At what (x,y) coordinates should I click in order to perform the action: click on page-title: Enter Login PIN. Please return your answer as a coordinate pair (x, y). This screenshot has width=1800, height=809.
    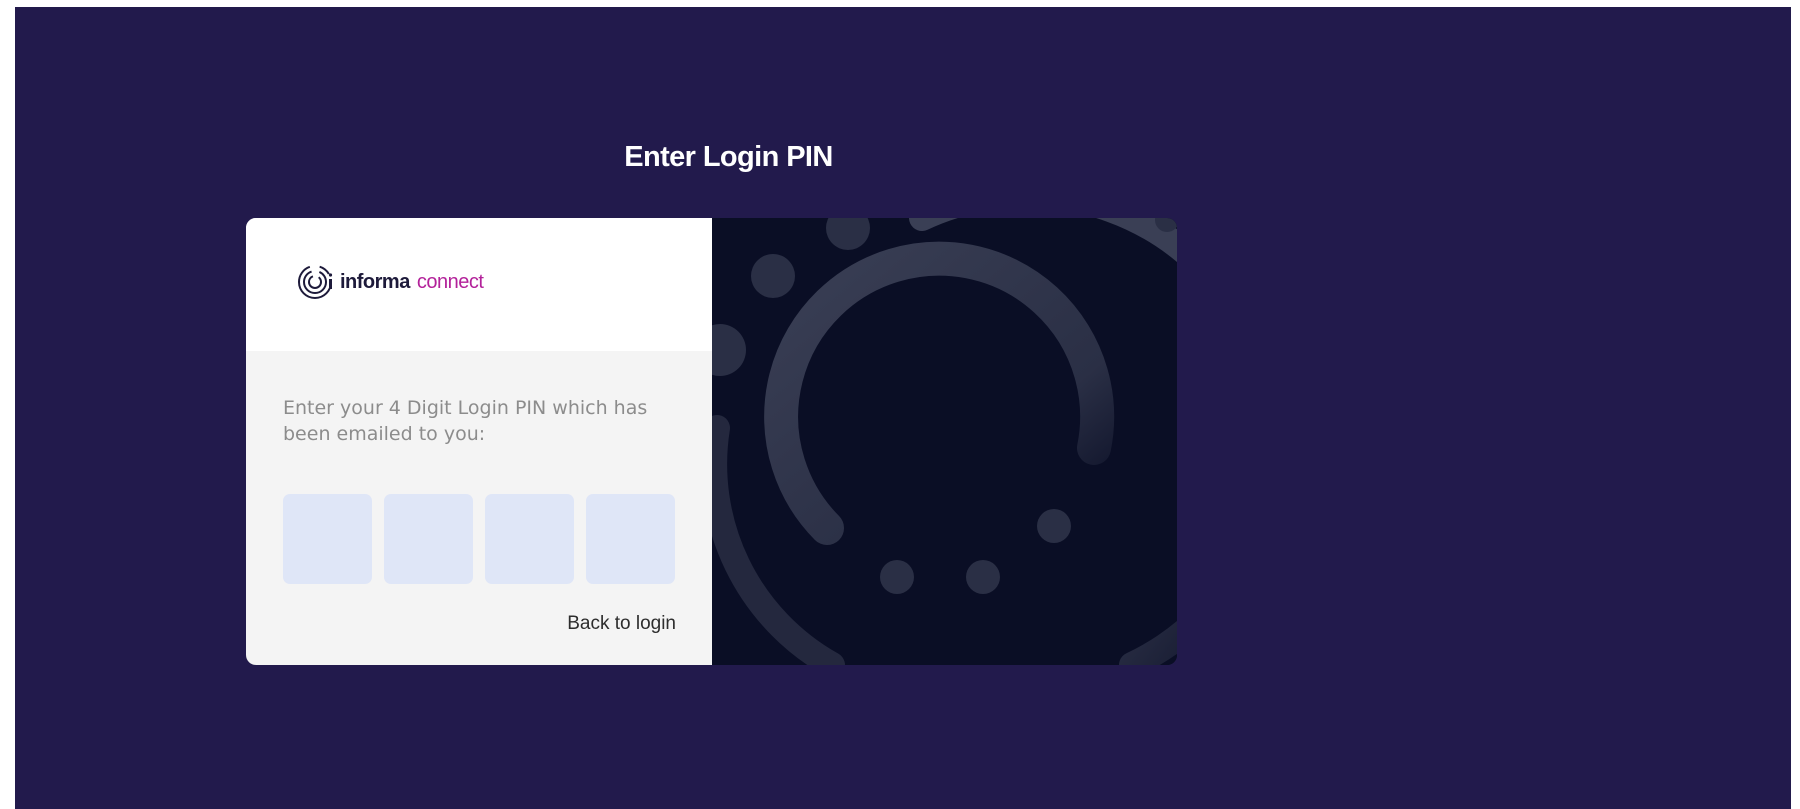
    Looking at the image, I should click on (728, 157).